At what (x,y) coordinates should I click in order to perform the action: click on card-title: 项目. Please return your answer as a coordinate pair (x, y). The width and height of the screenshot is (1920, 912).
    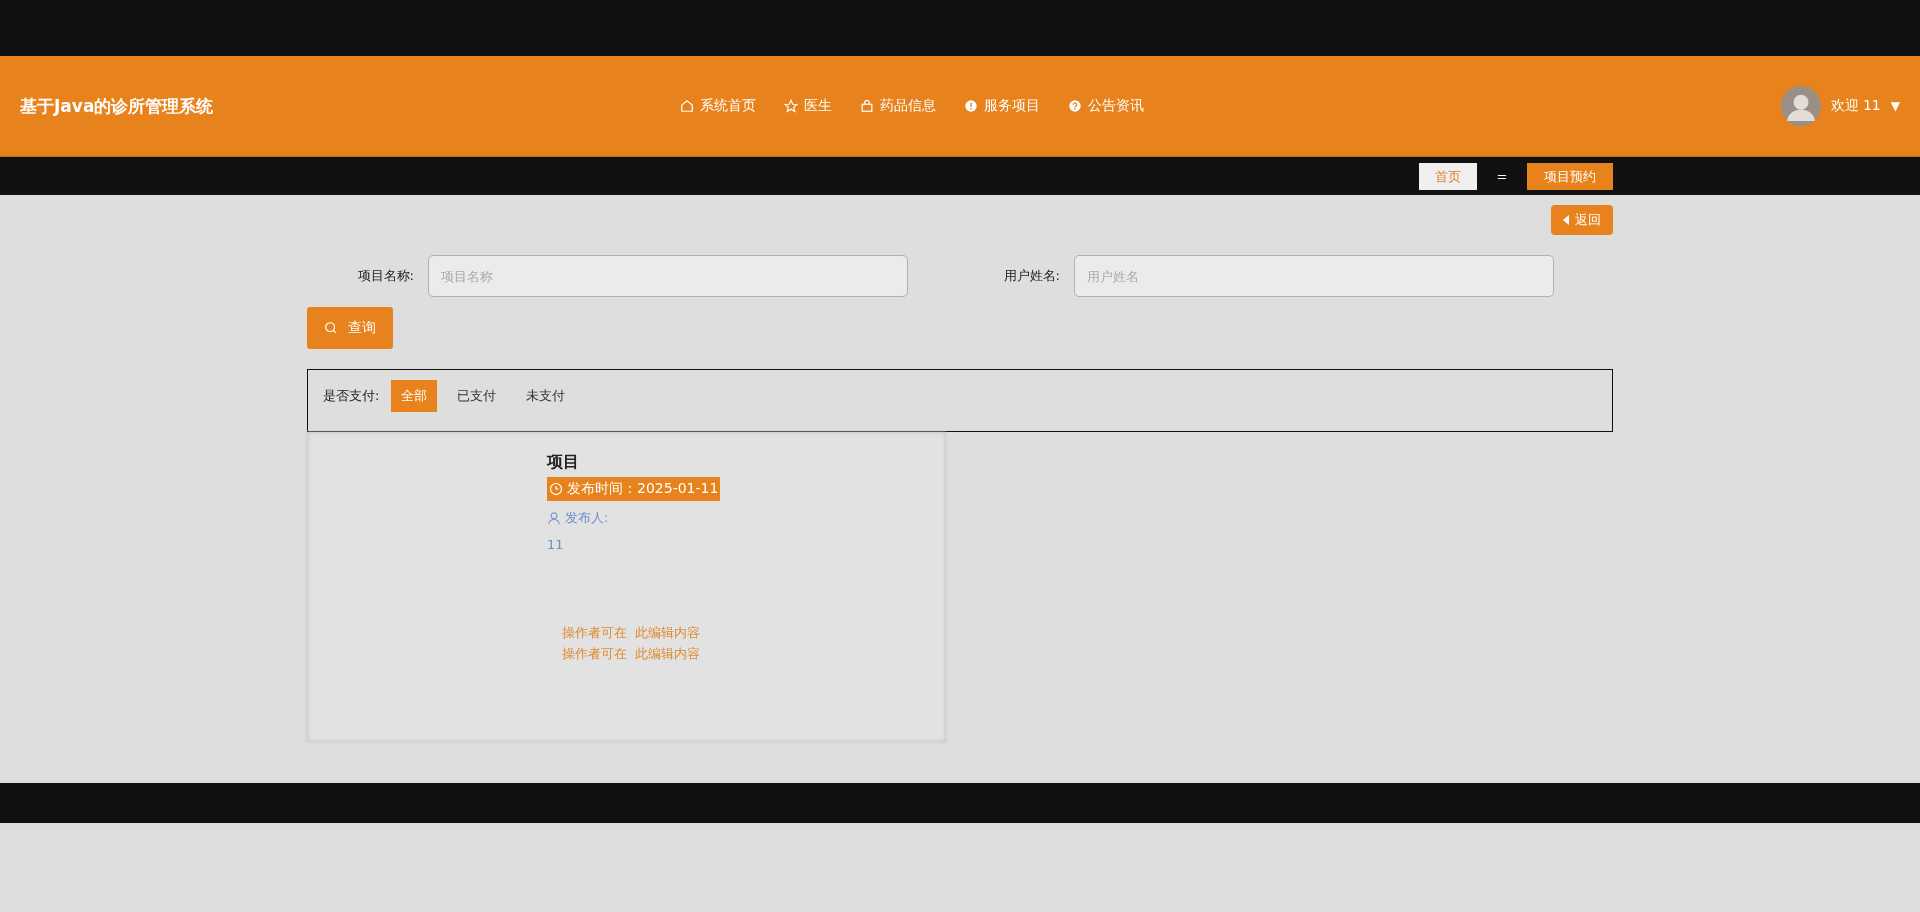
    Looking at the image, I should click on (563, 462).